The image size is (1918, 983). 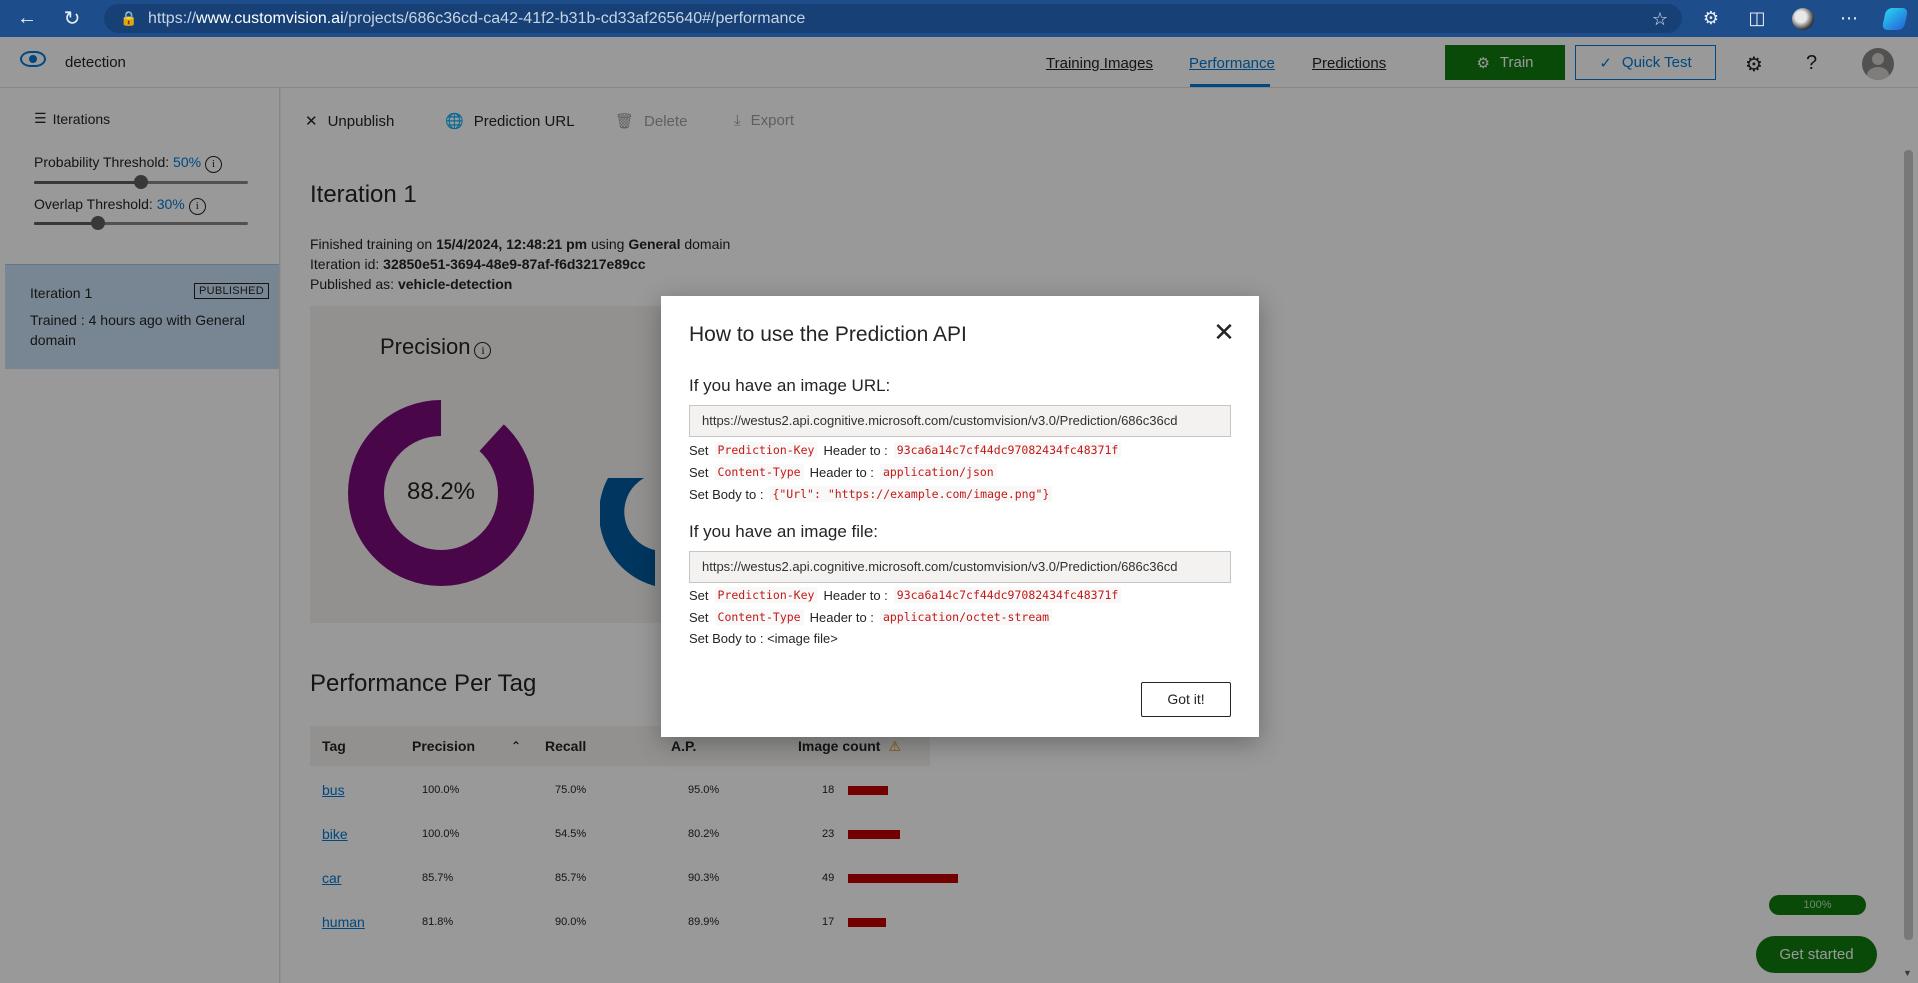 What do you see at coordinates (828, 334) in the screenshot?
I see `dialog-title: How to use the Prediction API` at bounding box center [828, 334].